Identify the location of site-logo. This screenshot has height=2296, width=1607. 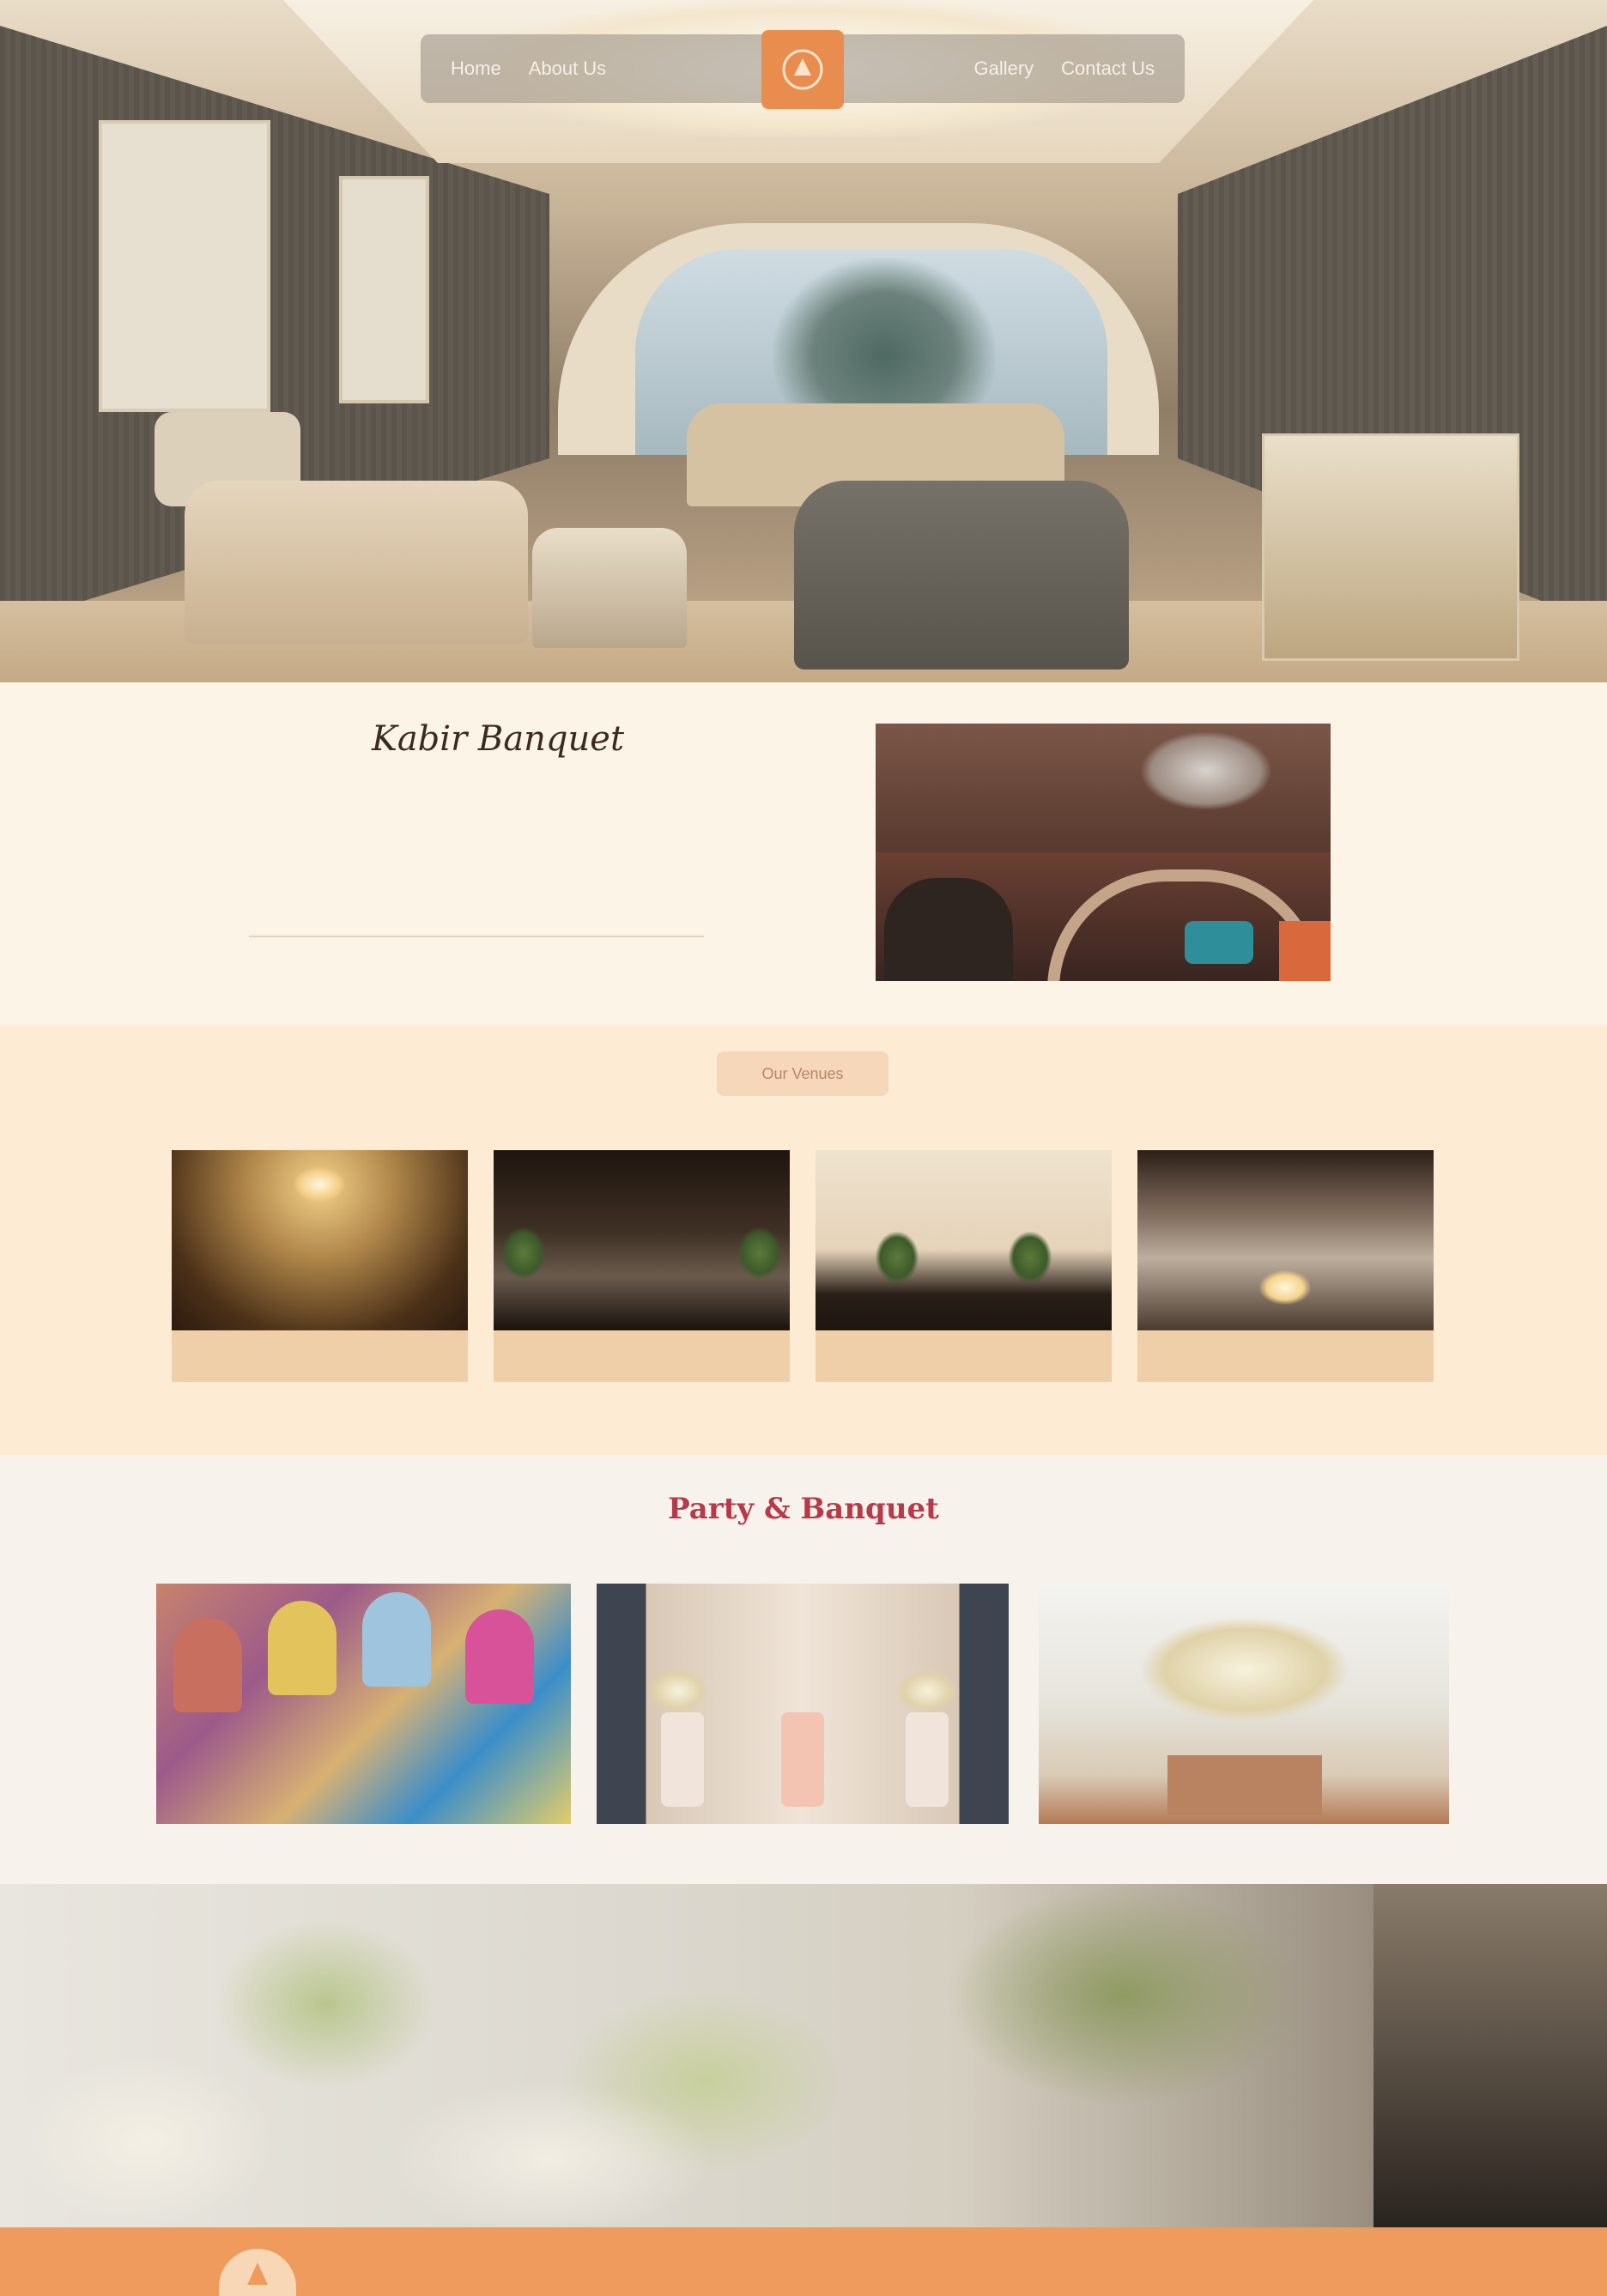
(802, 69).